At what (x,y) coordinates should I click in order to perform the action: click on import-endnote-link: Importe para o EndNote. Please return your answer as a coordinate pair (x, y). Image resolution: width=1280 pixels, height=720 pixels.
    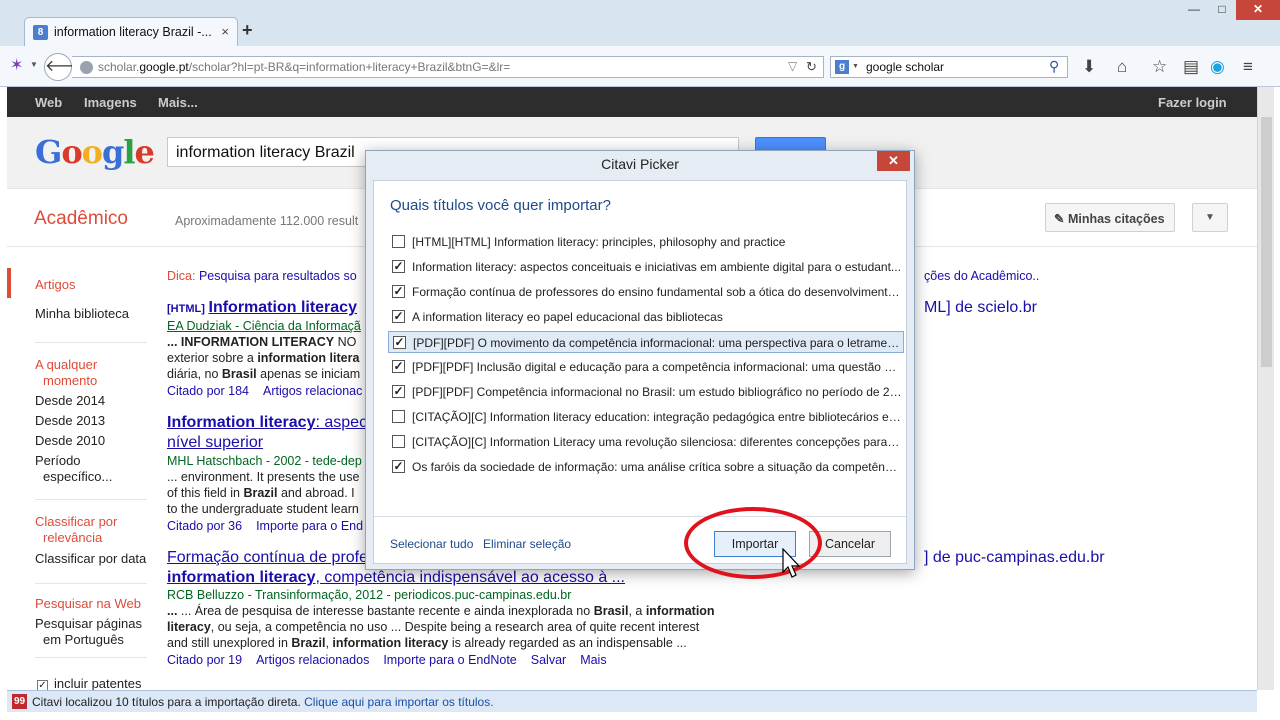
    Looking at the image, I should click on (449, 660).